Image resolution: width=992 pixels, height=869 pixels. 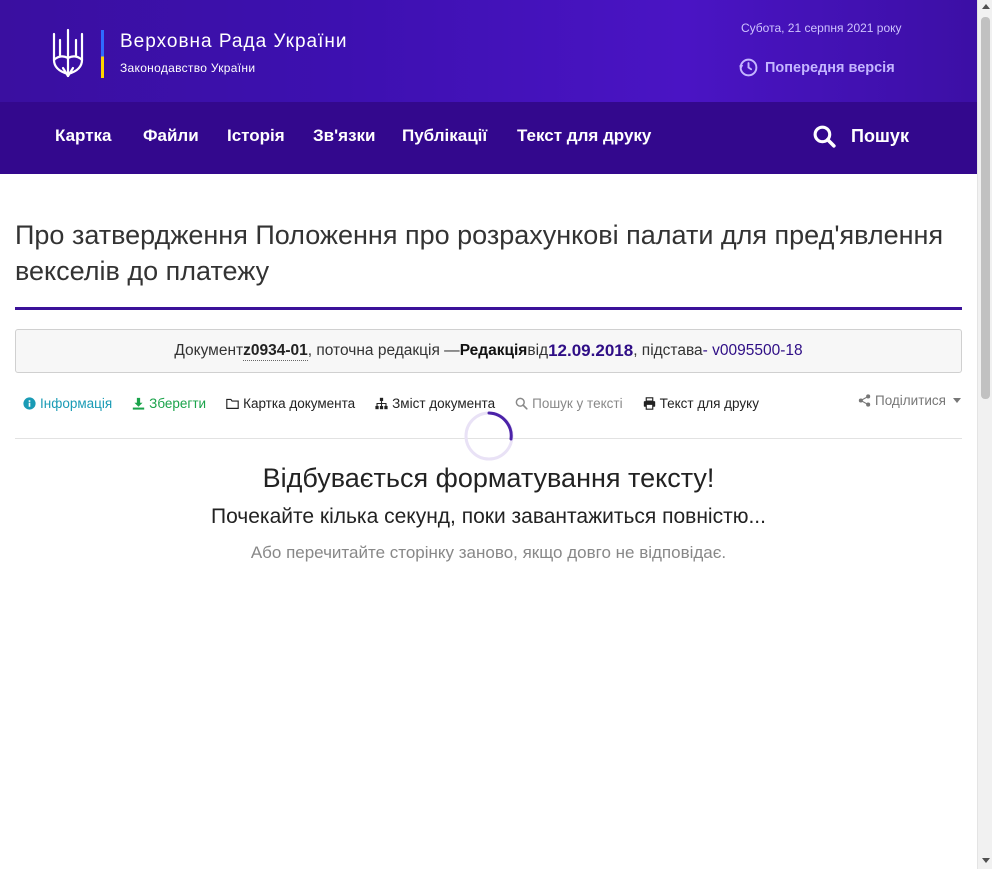 What do you see at coordinates (986, 6) in the screenshot?
I see `scroll-up-arrow-icon` at bounding box center [986, 6].